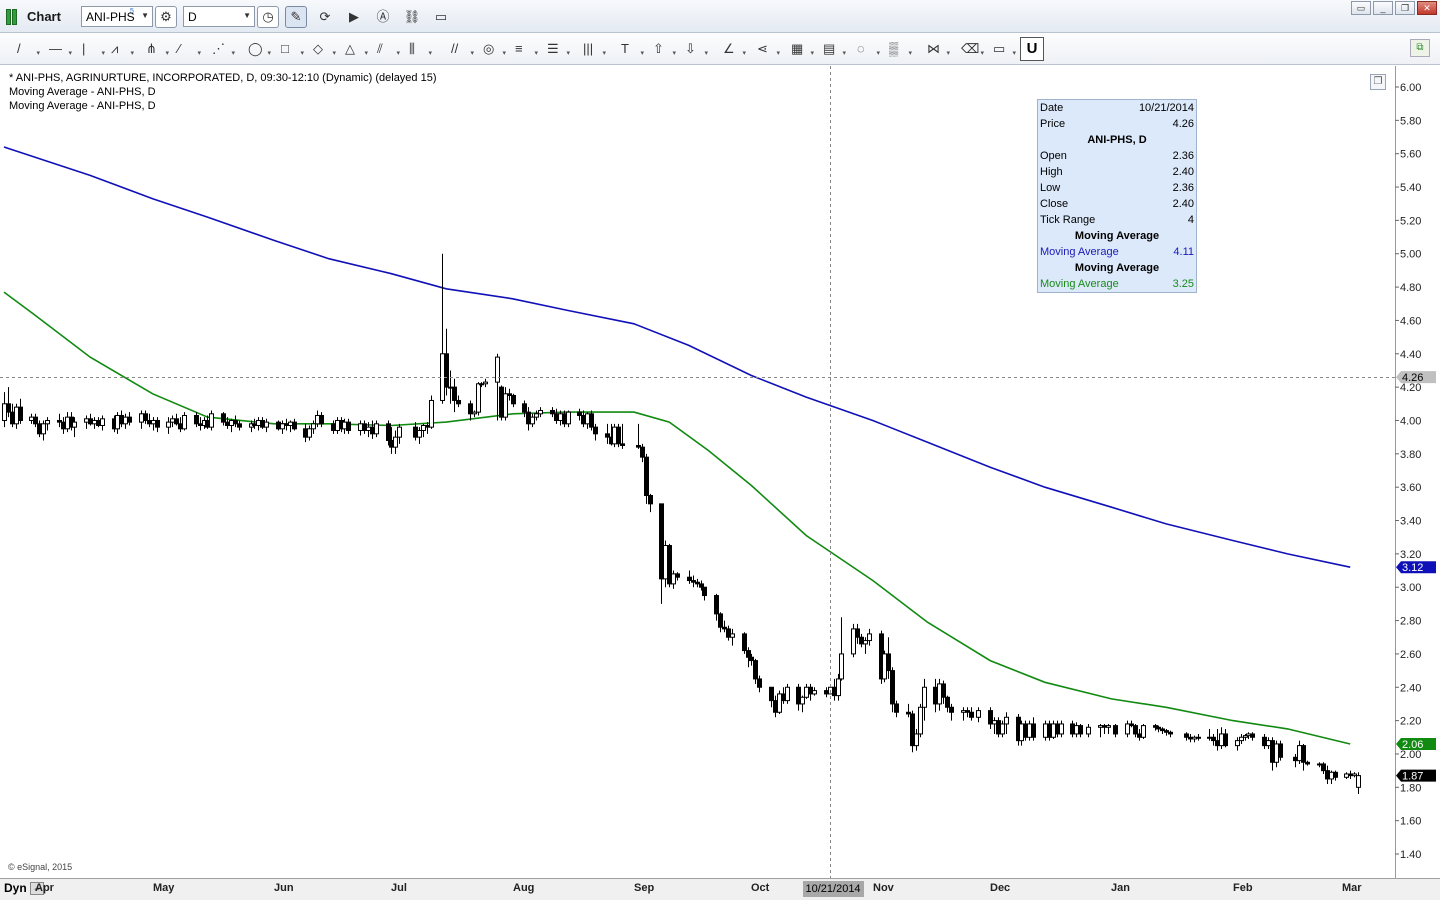 The width and height of the screenshot is (1440, 900). Describe the element at coordinates (219, 16) in the screenshot. I see `interval-input: D ▼` at that location.